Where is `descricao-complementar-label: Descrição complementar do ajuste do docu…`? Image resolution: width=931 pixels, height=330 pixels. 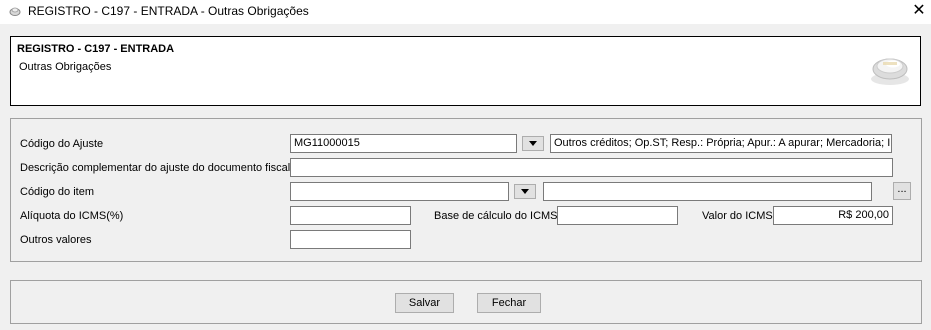
descricao-complementar-label: Descrição complementar do ajuste do docu… is located at coordinates (155, 168).